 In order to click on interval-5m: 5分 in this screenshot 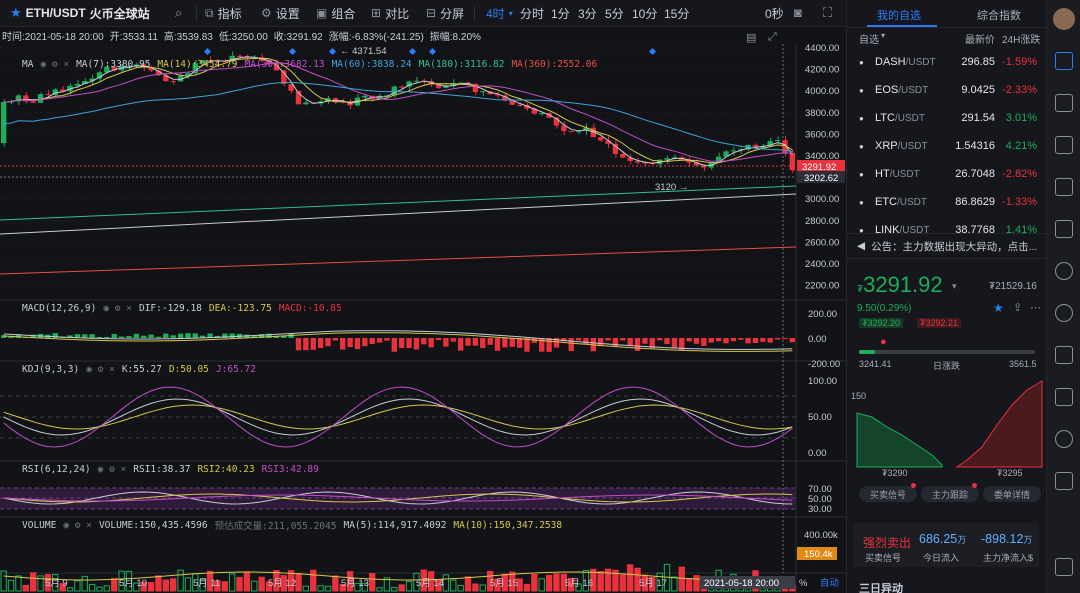, I will do `click(614, 13)`.